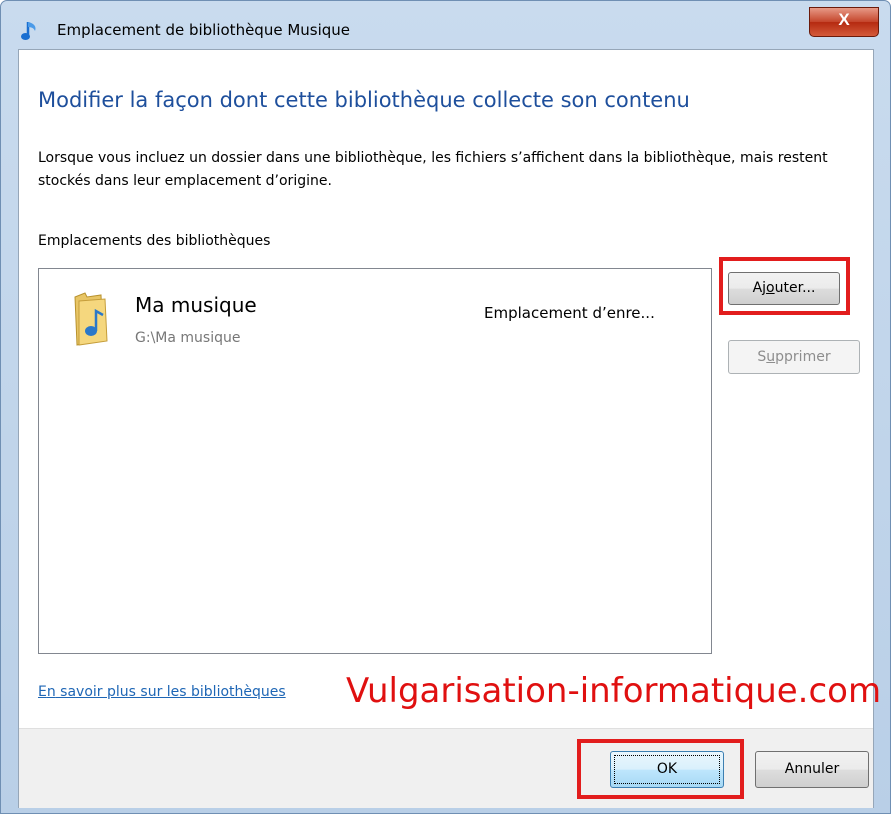  Describe the element at coordinates (770, 288) in the screenshot. I see `add-button-accelerator: o` at that location.